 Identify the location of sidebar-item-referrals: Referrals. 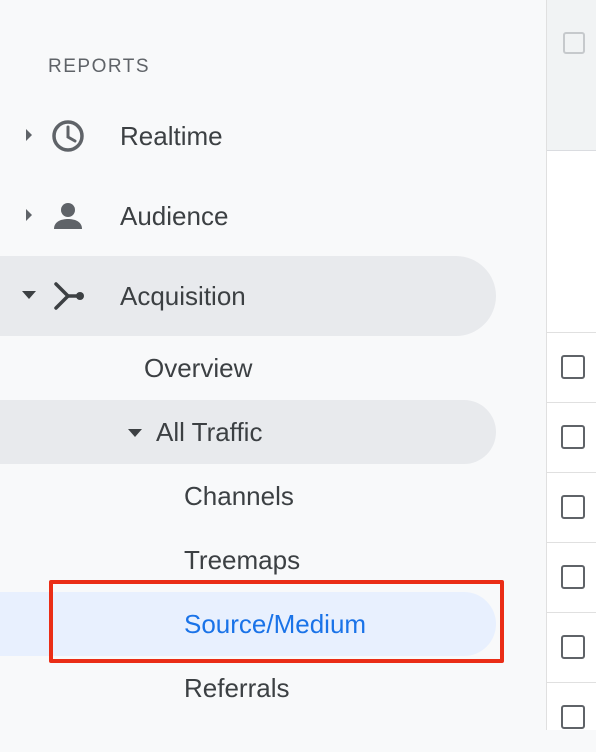
(248, 688).